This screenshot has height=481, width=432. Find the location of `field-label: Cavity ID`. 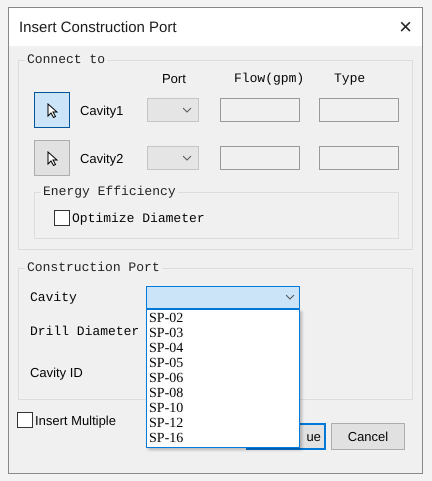

field-label: Cavity ID is located at coordinates (57, 372).